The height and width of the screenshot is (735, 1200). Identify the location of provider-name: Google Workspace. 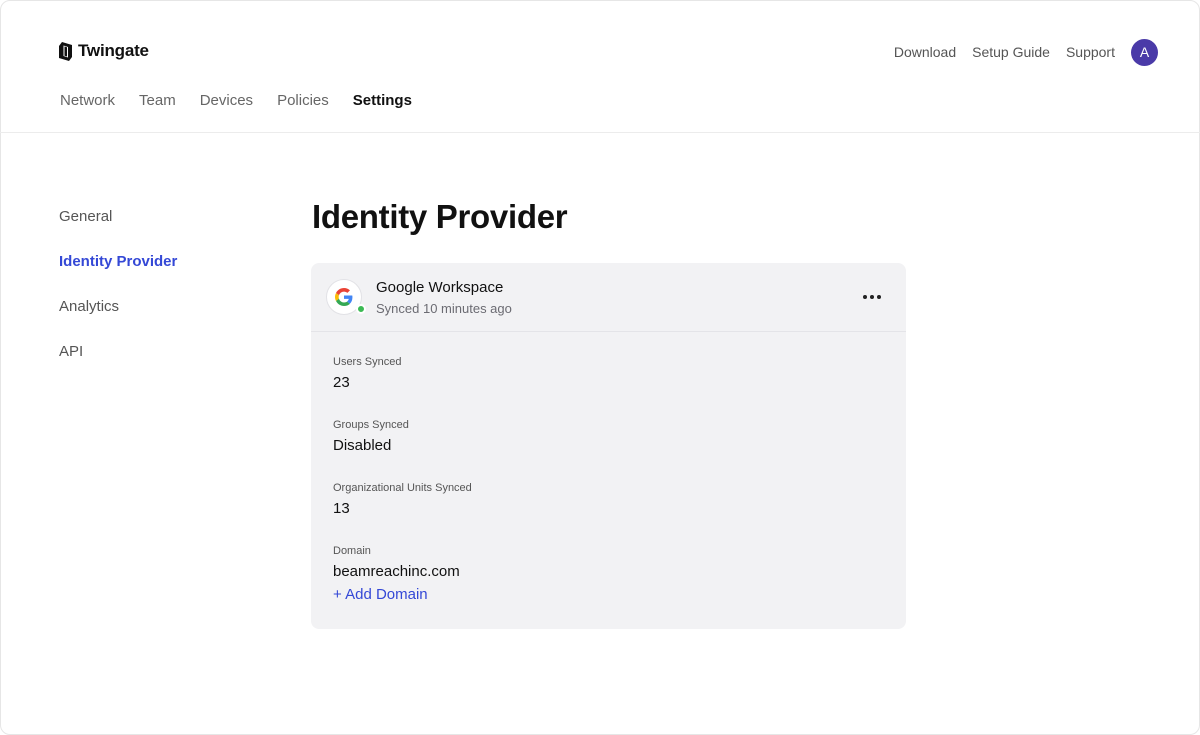
(440, 287).